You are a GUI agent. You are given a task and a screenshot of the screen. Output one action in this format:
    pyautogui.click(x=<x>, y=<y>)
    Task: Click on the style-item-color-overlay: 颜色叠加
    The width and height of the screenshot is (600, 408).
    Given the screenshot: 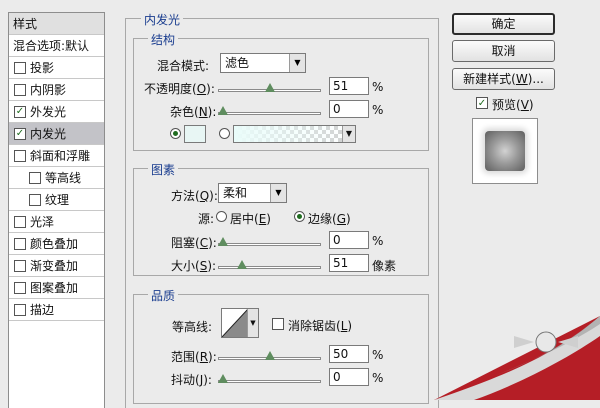 What is the action you would take?
    pyautogui.click(x=56, y=244)
    